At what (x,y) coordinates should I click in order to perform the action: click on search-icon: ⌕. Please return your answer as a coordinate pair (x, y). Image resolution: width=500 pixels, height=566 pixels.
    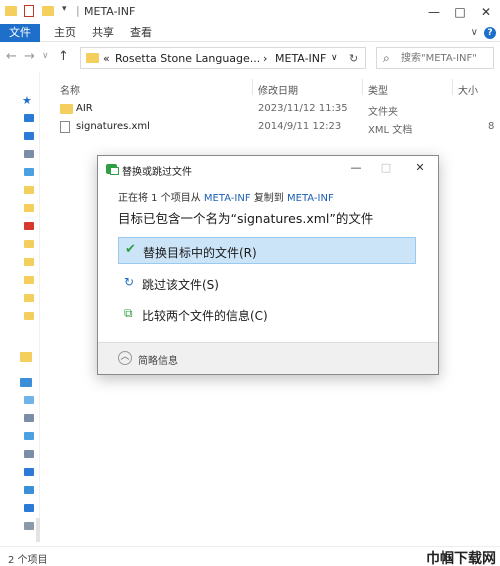
    Looking at the image, I should click on (386, 58).